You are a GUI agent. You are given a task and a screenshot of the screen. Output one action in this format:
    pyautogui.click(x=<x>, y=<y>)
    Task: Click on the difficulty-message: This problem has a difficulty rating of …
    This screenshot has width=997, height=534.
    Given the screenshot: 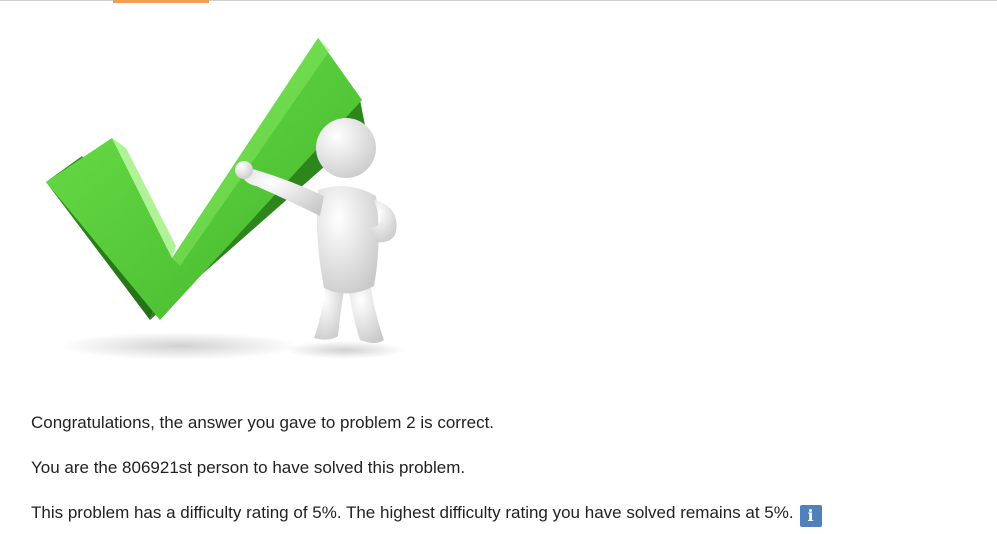 What is the action you would take?
    pyautogui.click(x=412, y=512)
    